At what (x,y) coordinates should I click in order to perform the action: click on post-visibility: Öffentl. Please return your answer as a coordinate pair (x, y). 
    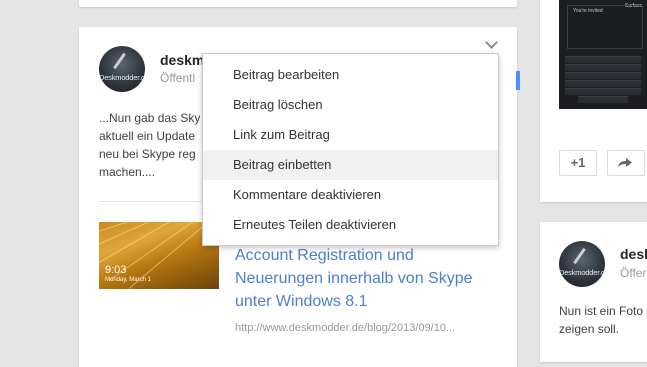
    Looking at the image, I should click on (177, 78).